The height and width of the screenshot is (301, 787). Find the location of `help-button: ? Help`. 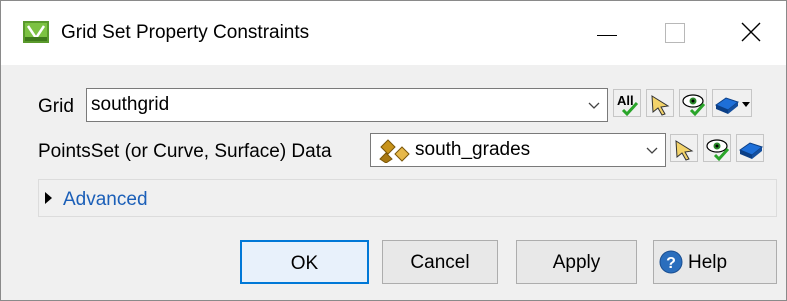

help-button: ? Help is located at coordinates (715, 262).